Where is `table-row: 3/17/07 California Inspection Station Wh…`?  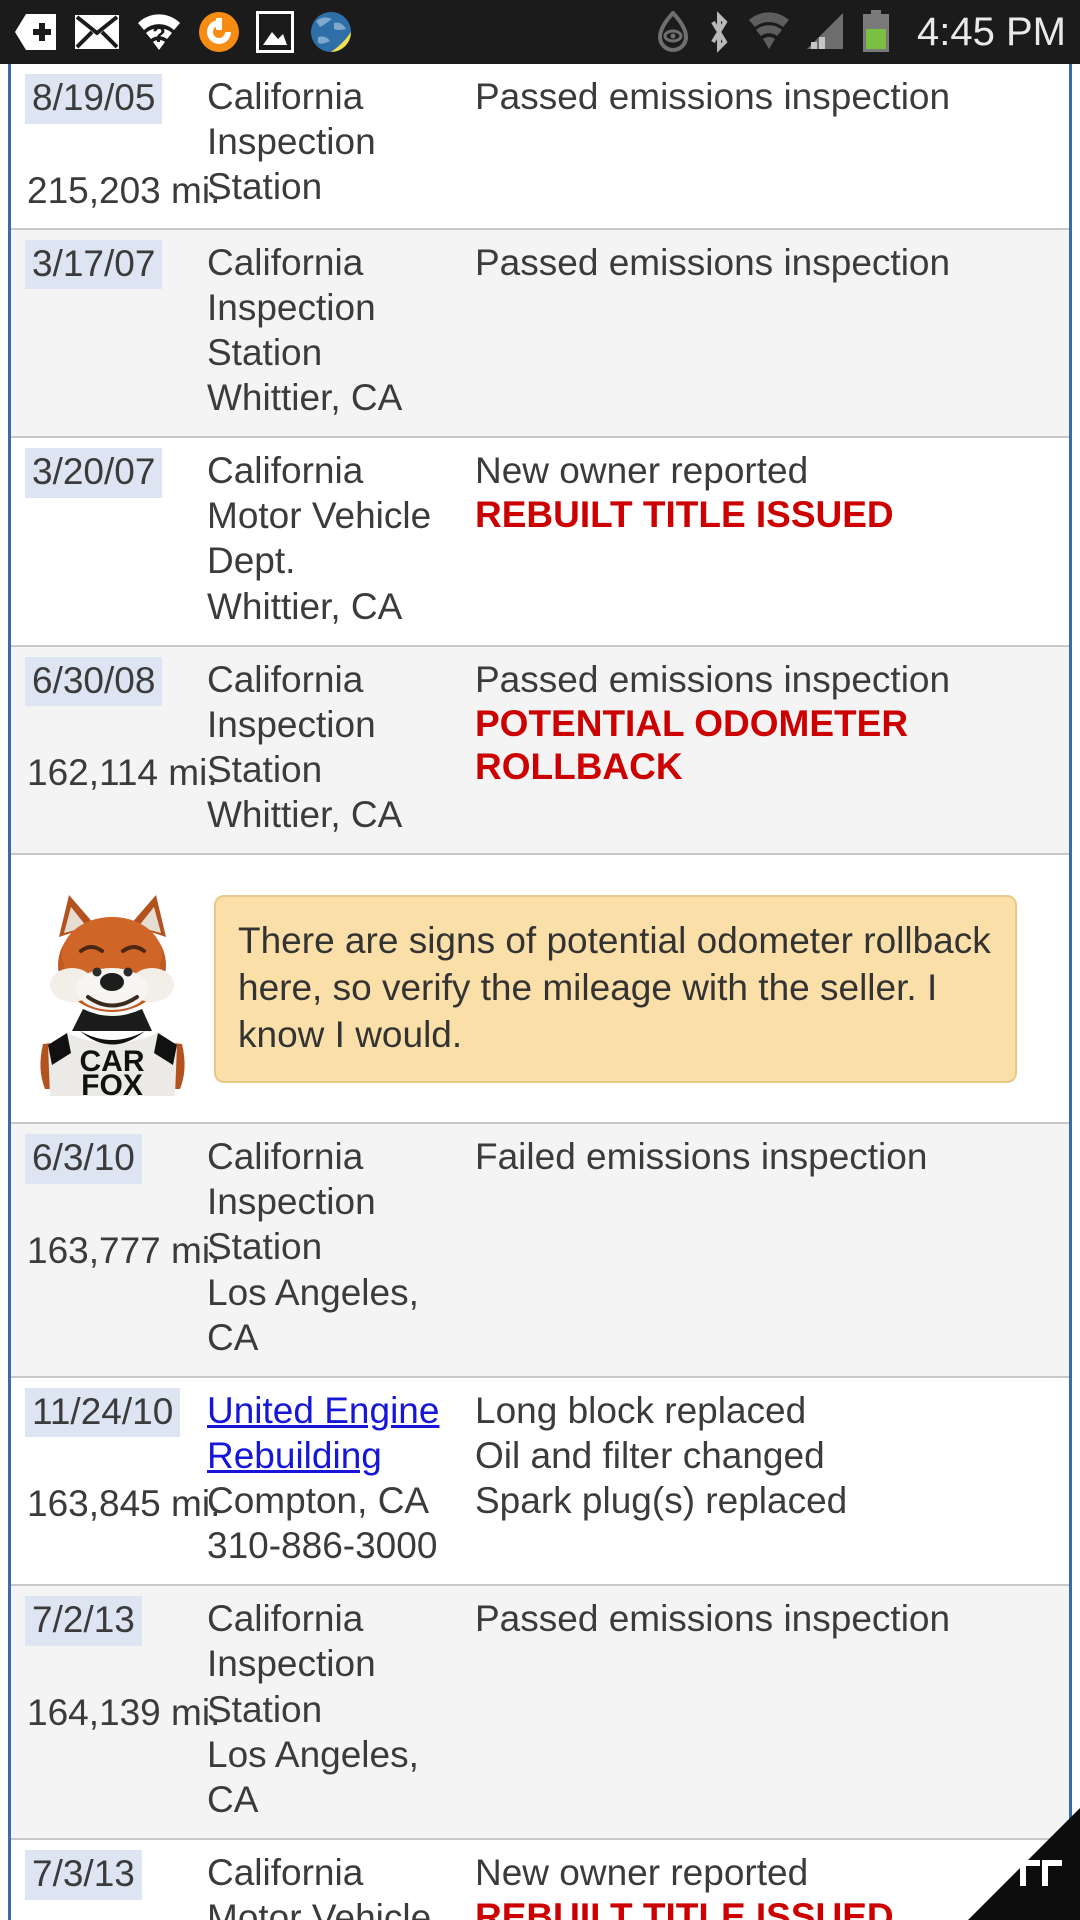
table-row: 3/17/07 California Inspection Station Wh… is located at coordinates (540, 334).